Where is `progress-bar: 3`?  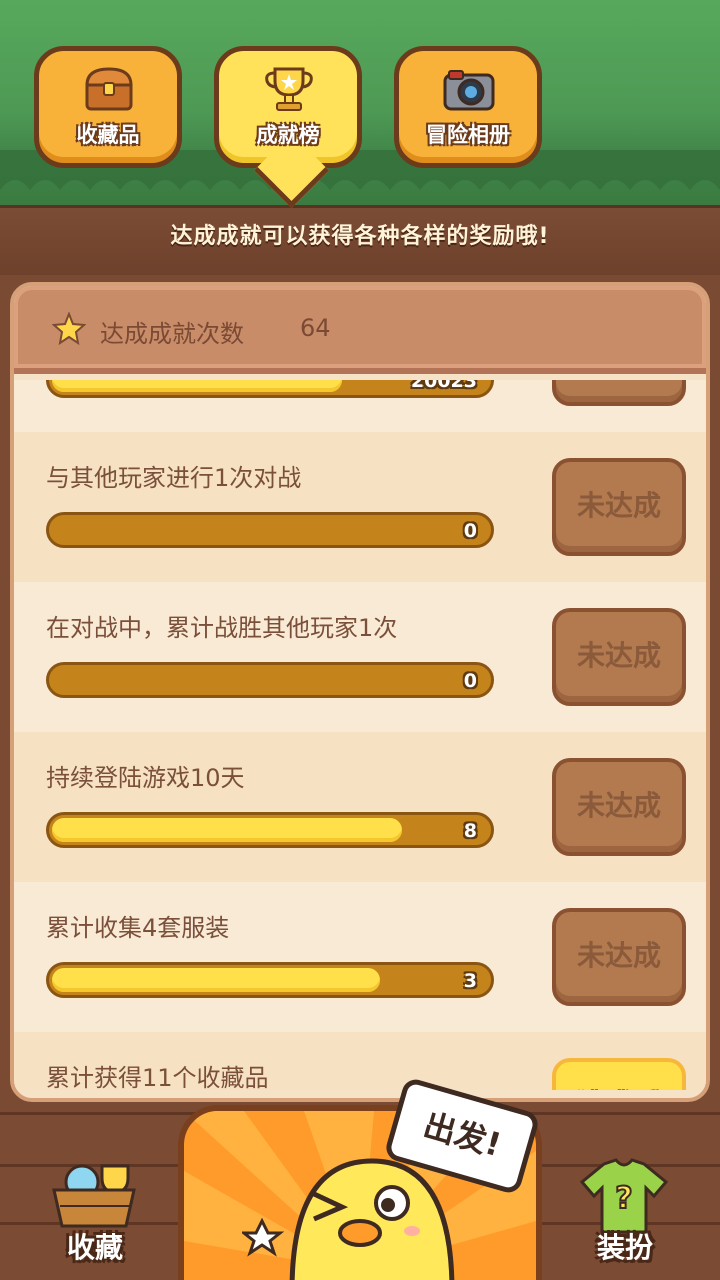
progress-bar: 3 is located at coordinates (270, 980).